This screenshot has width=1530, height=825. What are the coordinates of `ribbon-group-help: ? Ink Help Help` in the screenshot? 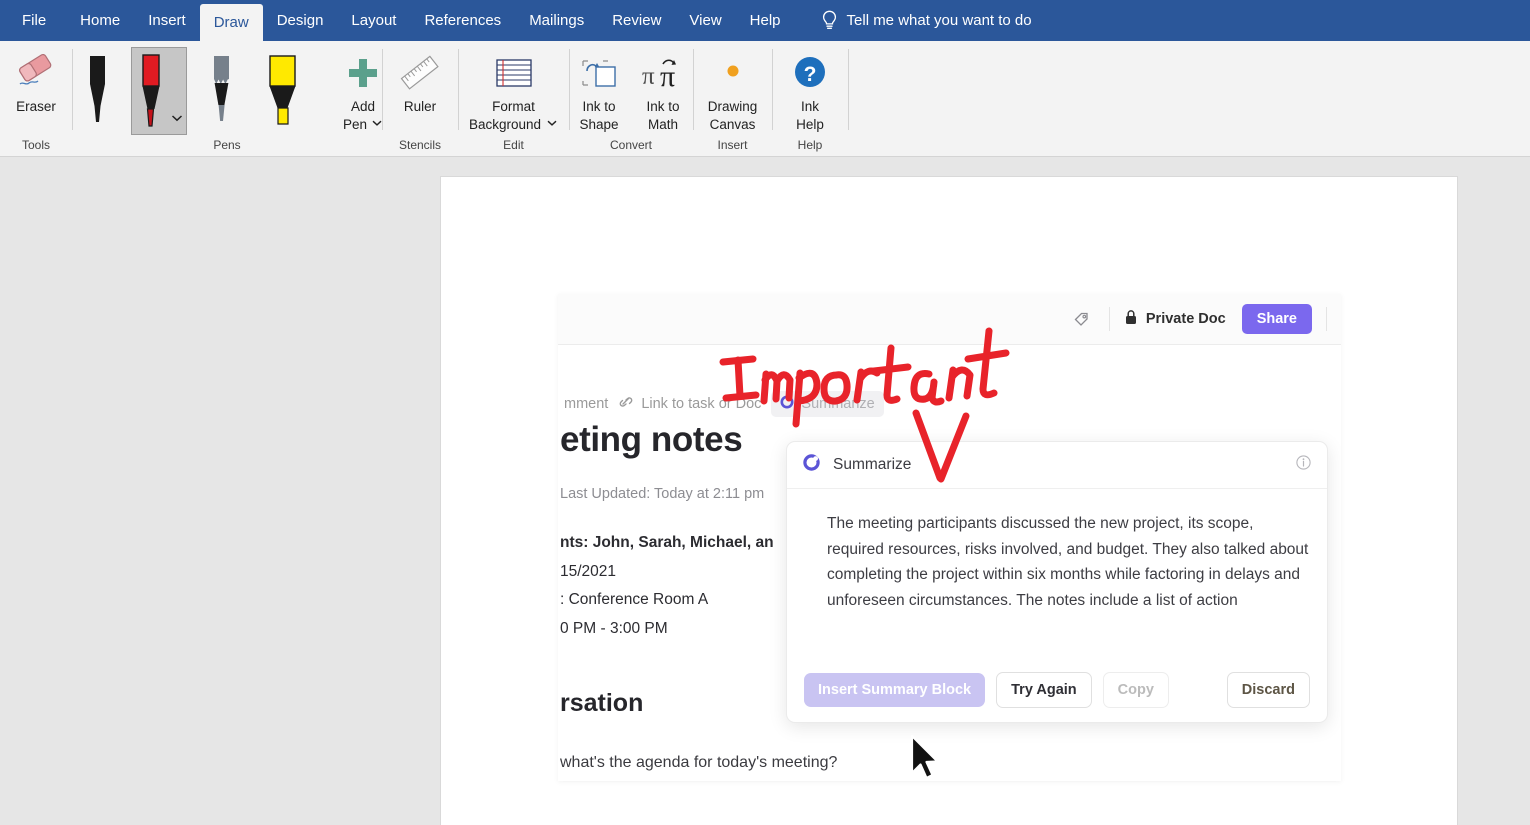 It's located at (810, 98).